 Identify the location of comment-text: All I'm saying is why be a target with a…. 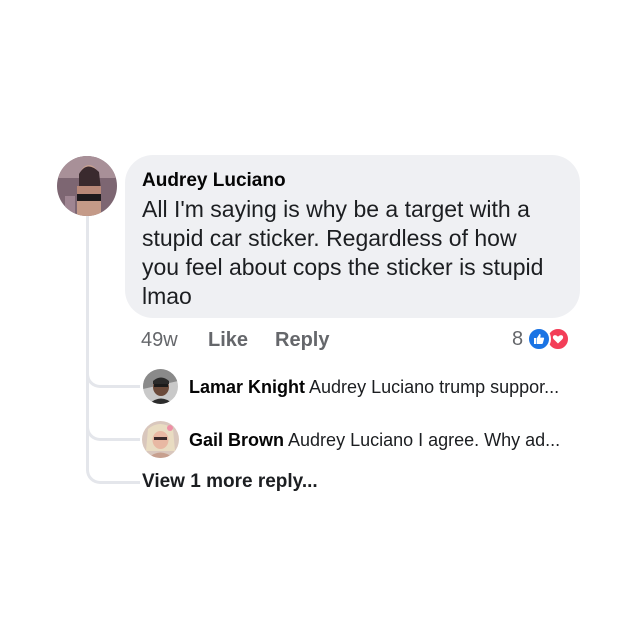
(343, 252).